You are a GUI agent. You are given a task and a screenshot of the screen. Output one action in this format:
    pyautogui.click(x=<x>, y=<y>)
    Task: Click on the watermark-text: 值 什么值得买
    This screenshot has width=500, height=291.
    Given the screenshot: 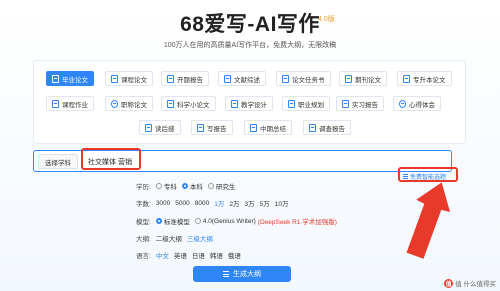 What is the action you would take?
    pyautogui.click(x=475, y=284)
    